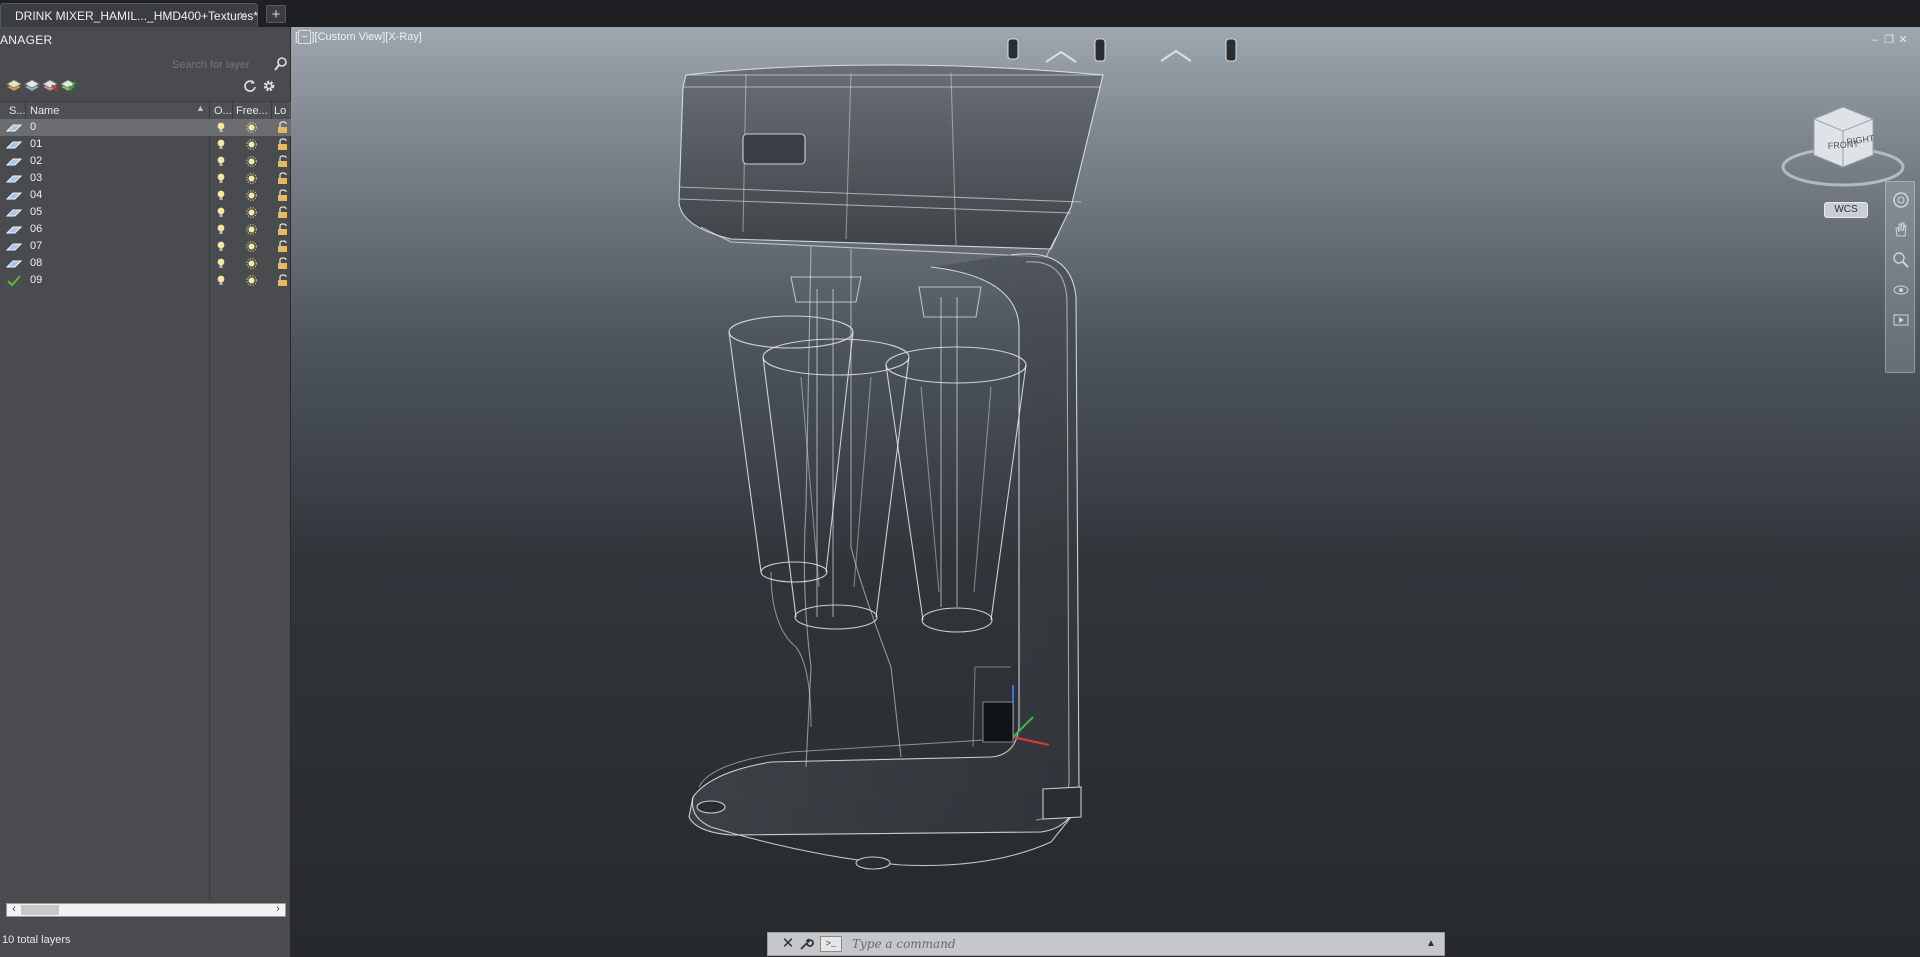 The height and width of the screenshot is (957, 1920). Describe the element at coordinates (1901, 230) in the screenshot. I see `pan-hand-icon` at that location.